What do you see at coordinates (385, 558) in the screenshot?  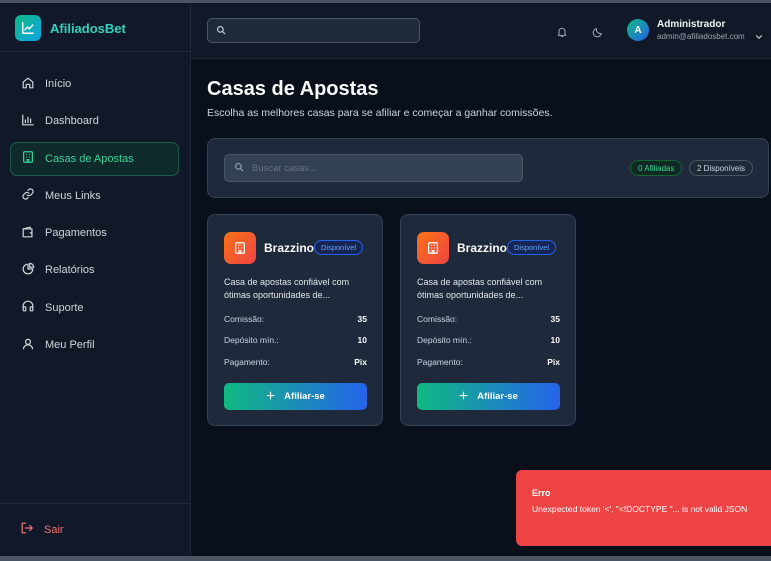 I see `window-bottom-edge` at bounding box center [385, 558].